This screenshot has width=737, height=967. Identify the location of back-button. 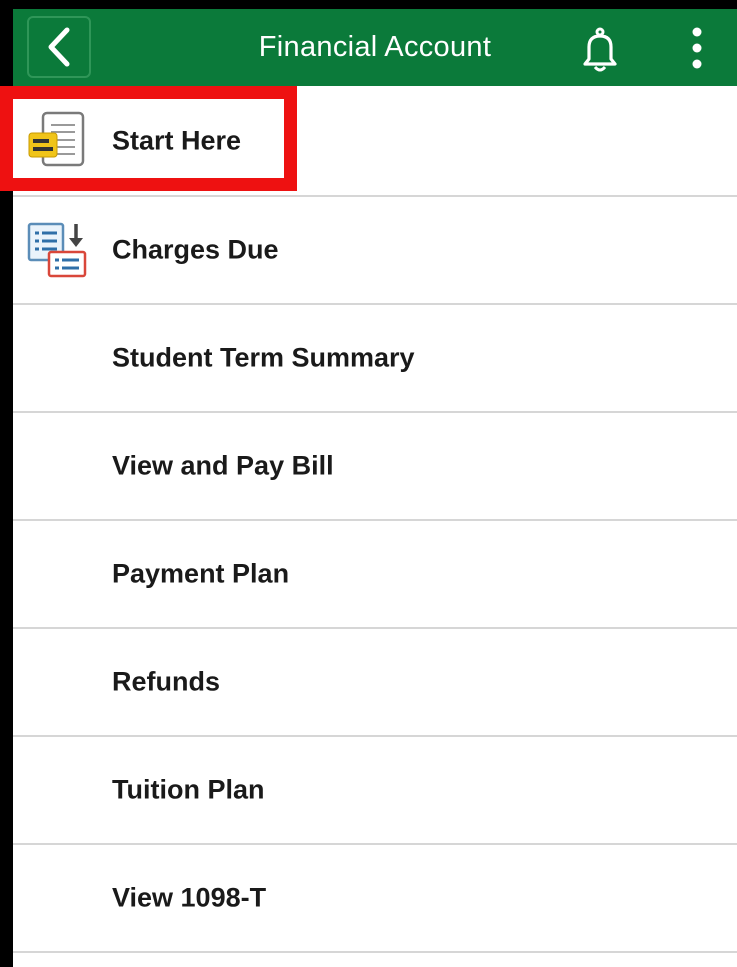
(59, 47).